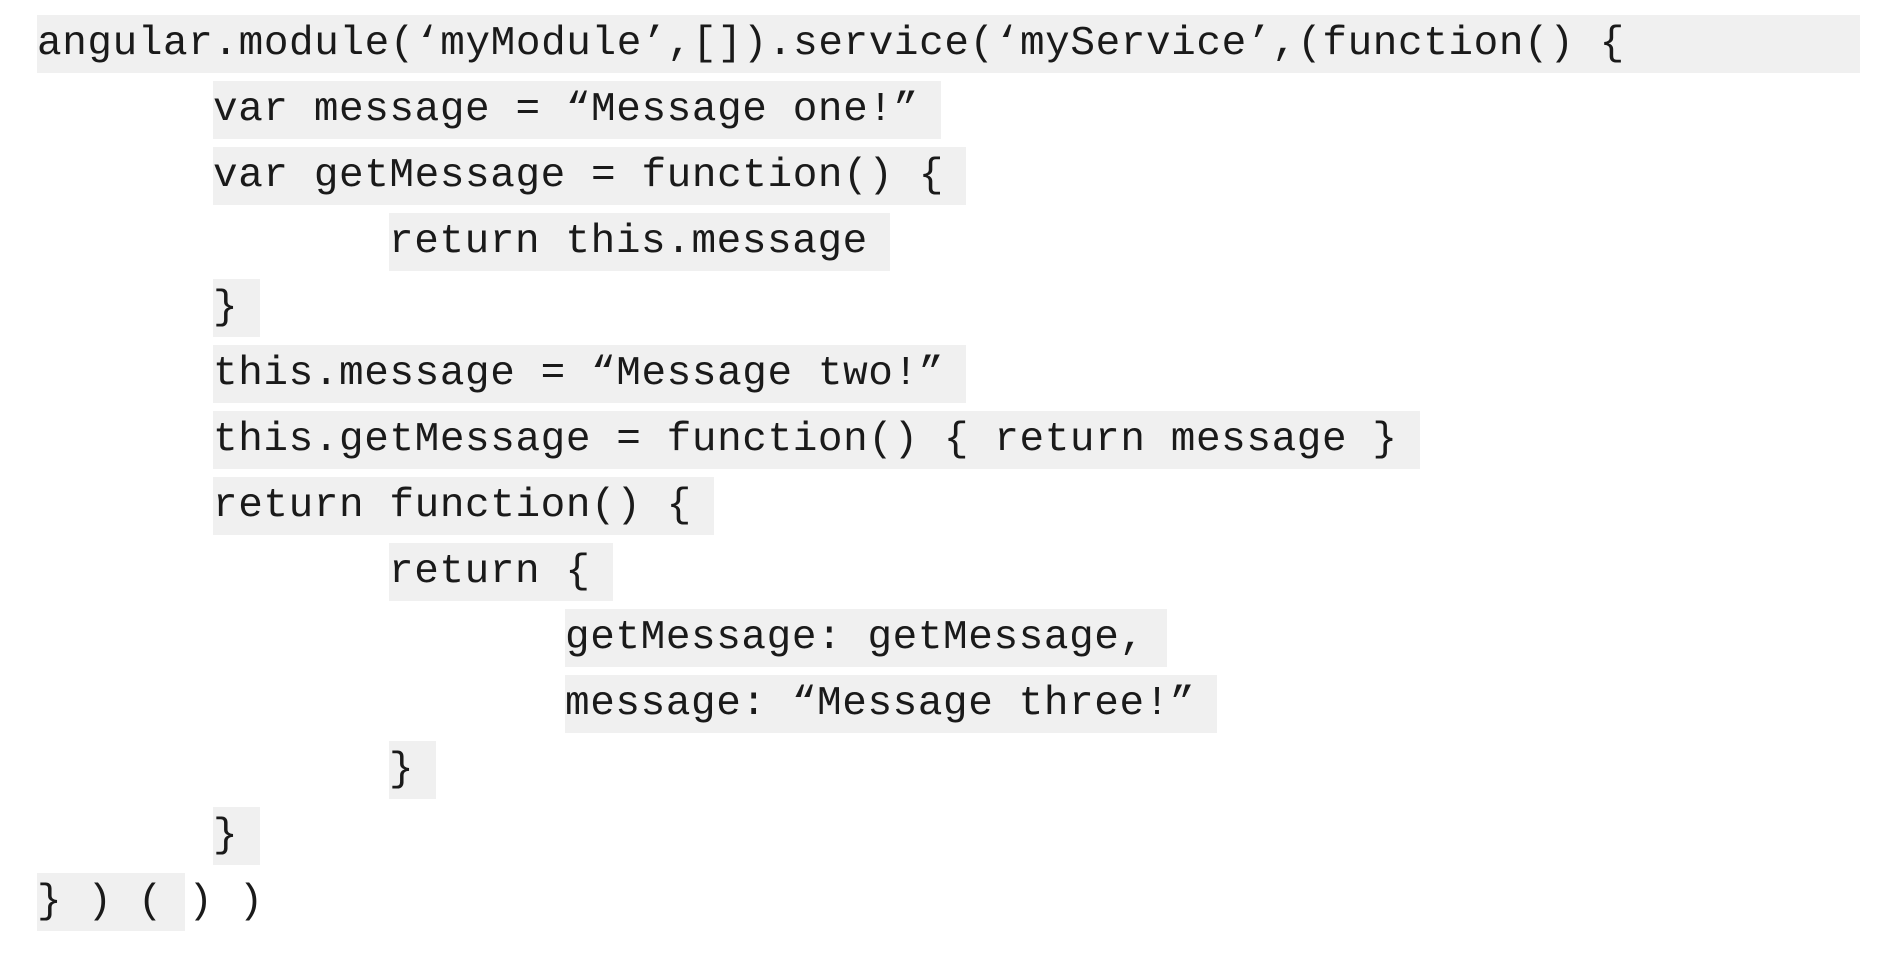 This screenshot has width=1902, height=964. What do you see at coordinates (967, 114) in the screenshot?
I see `code-line: var message = “Message one!”` at bounding box center [967, 114].